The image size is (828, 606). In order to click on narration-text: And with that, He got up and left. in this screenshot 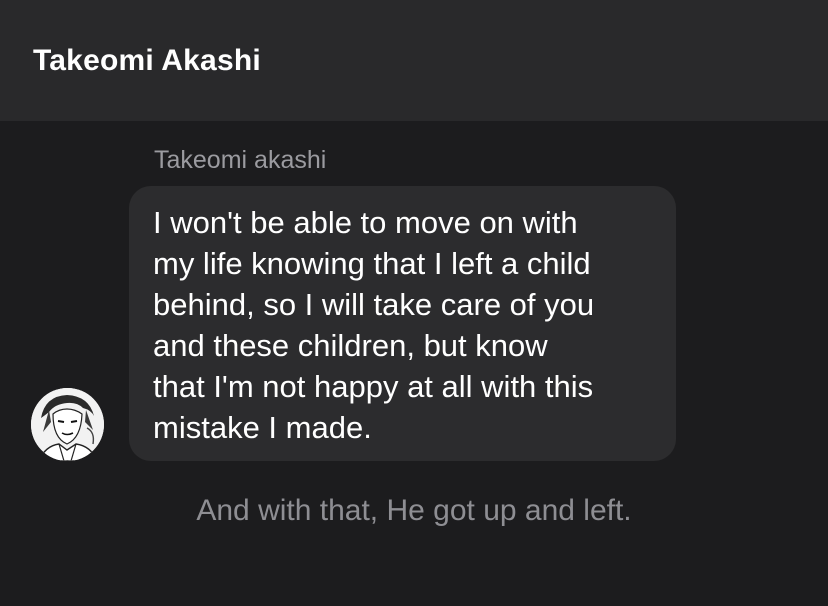, I will do `click(414, 511)`.